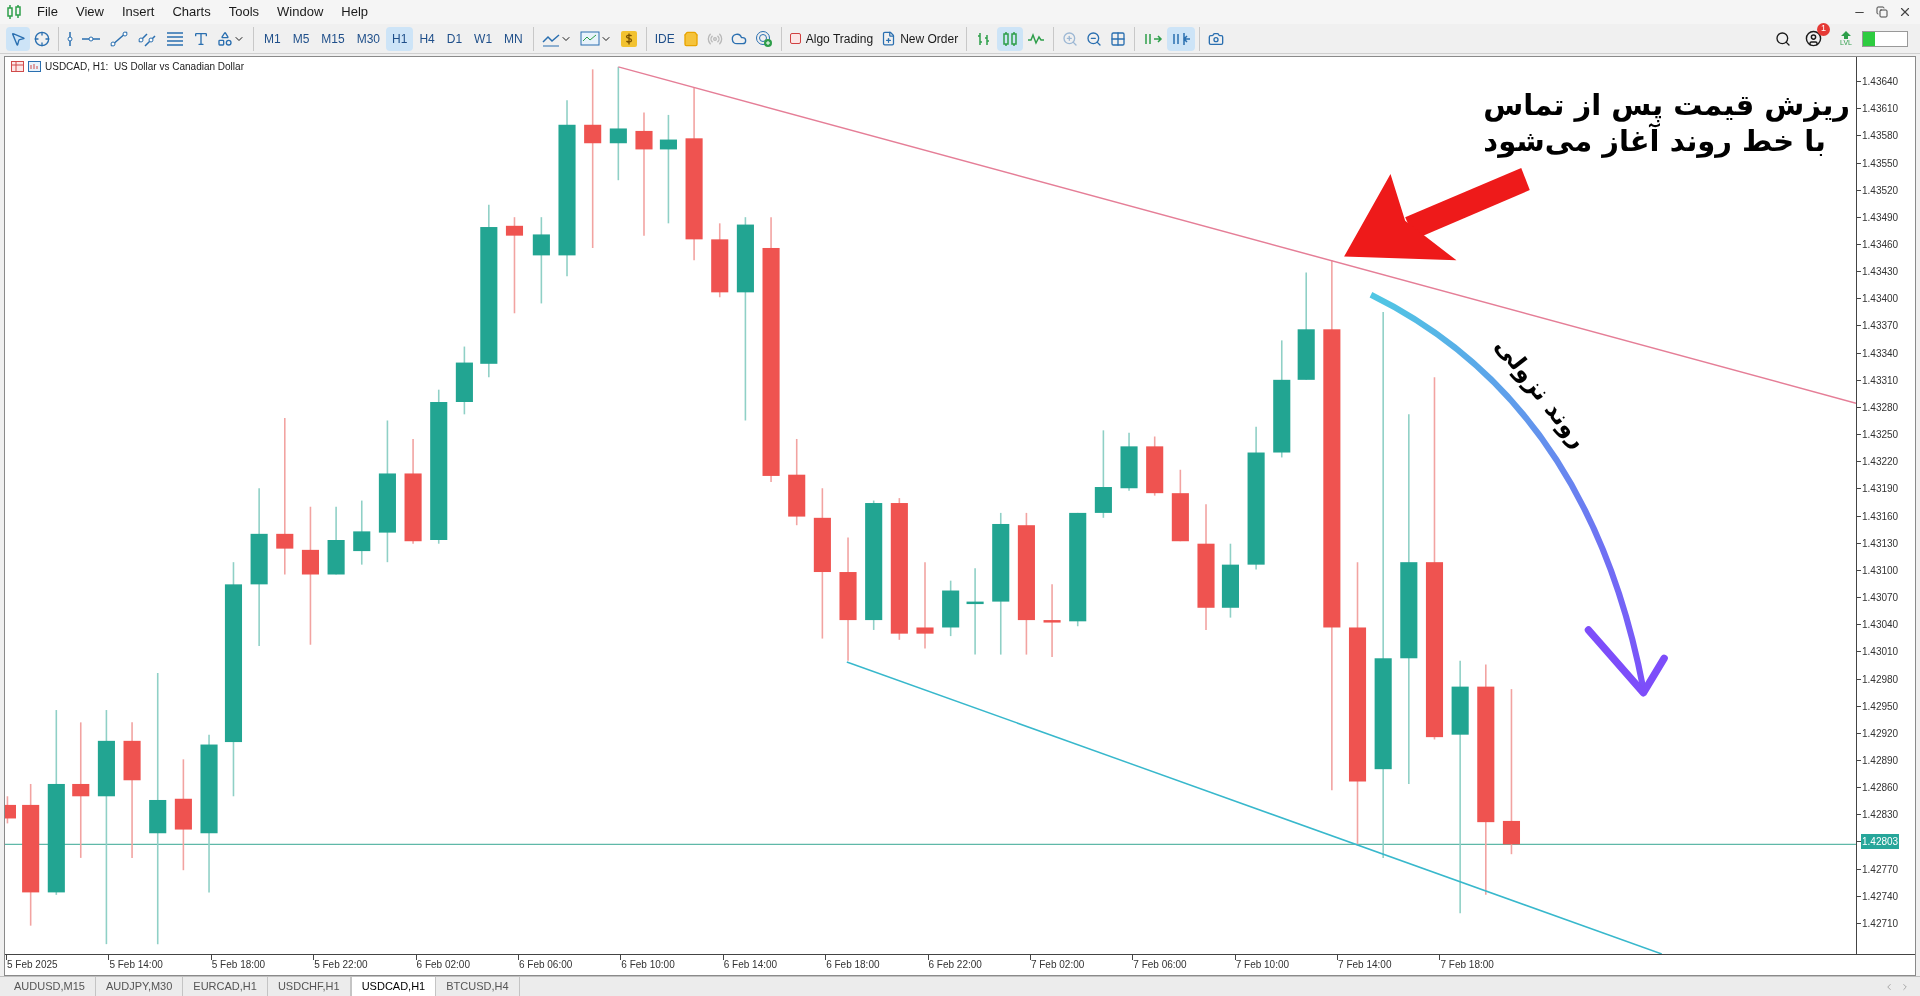  Describe the element at coordinates (478, 986) in the screenshot. I see `chart-tab: BTCUSD,H4` at that location.